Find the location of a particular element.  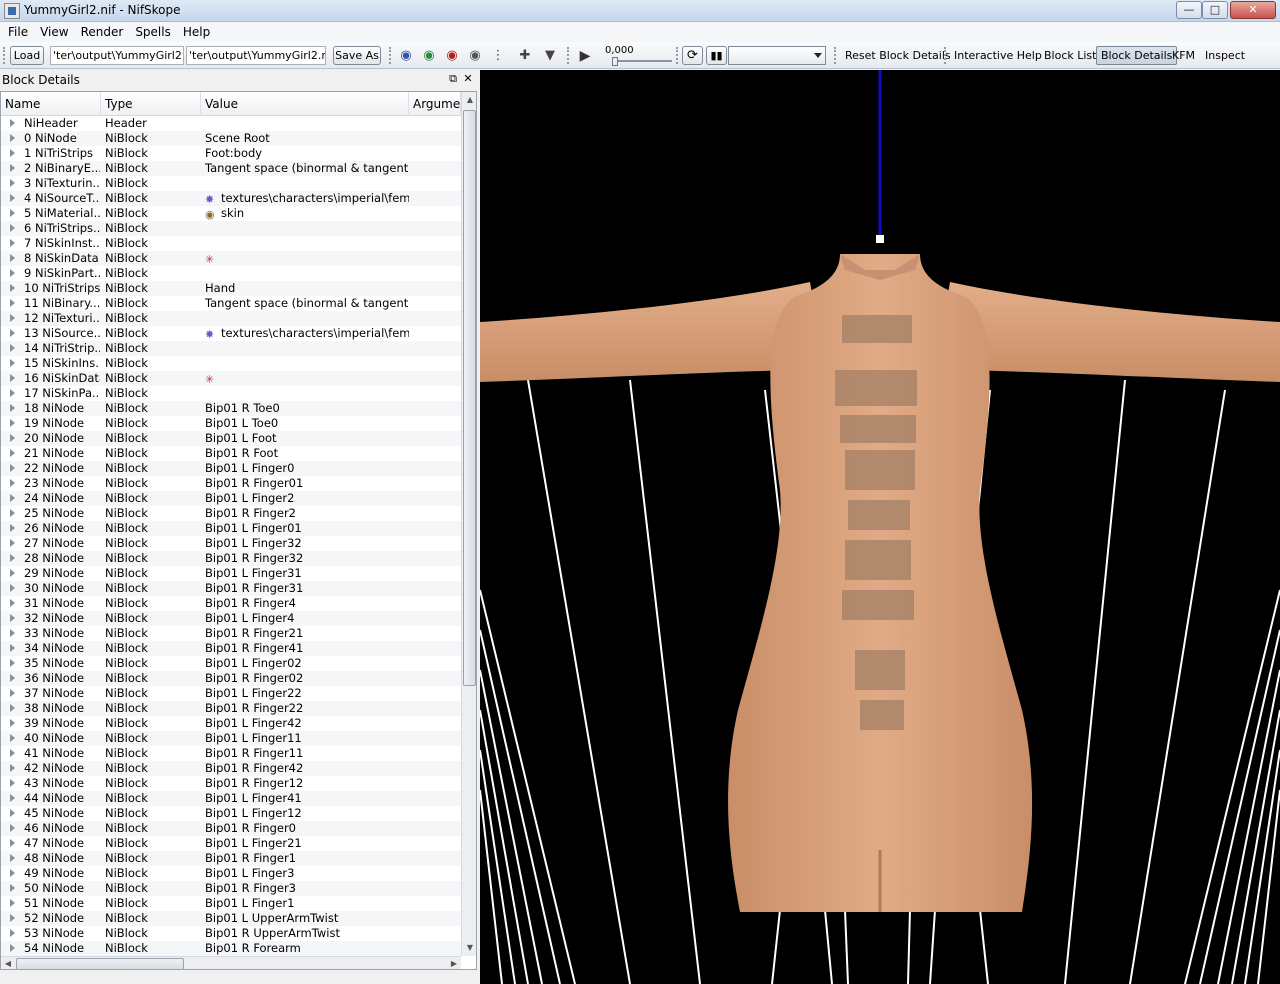

tree-row: 53 NiNode NiBlock Bip01 R UpperArmTwist is located at coordinates (231, 933).